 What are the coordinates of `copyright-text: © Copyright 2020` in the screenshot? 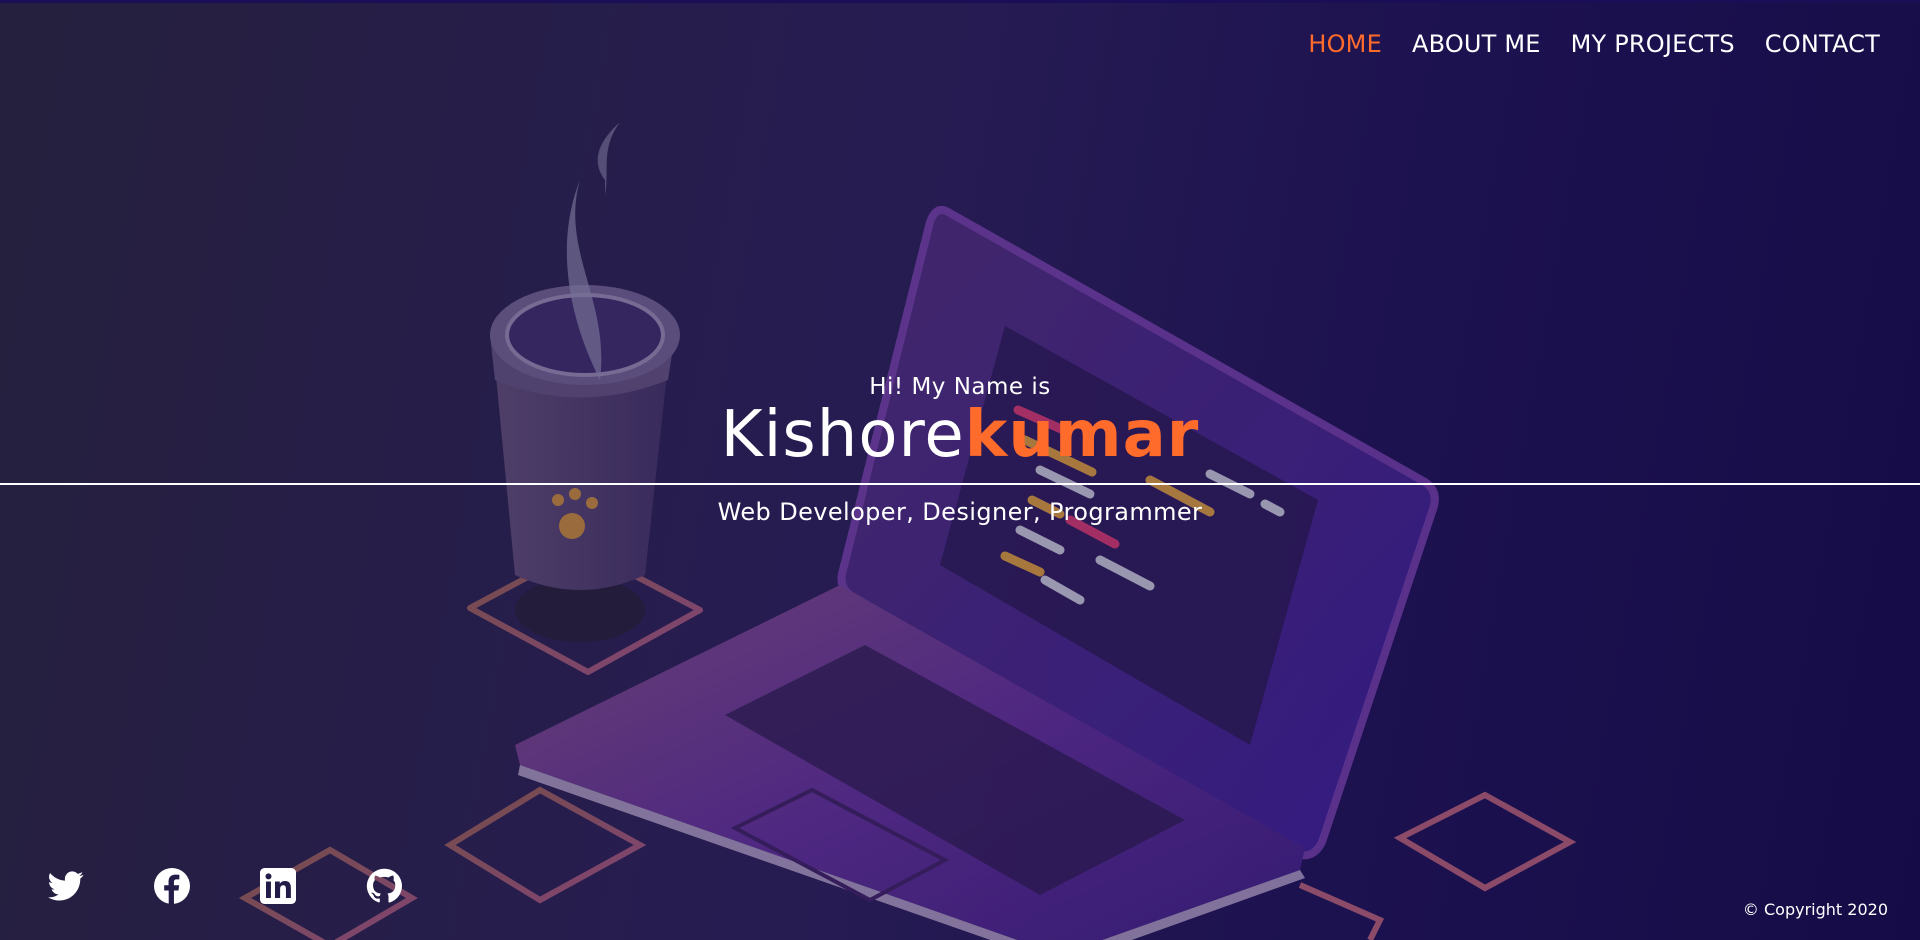 It's located at (1815, 909).